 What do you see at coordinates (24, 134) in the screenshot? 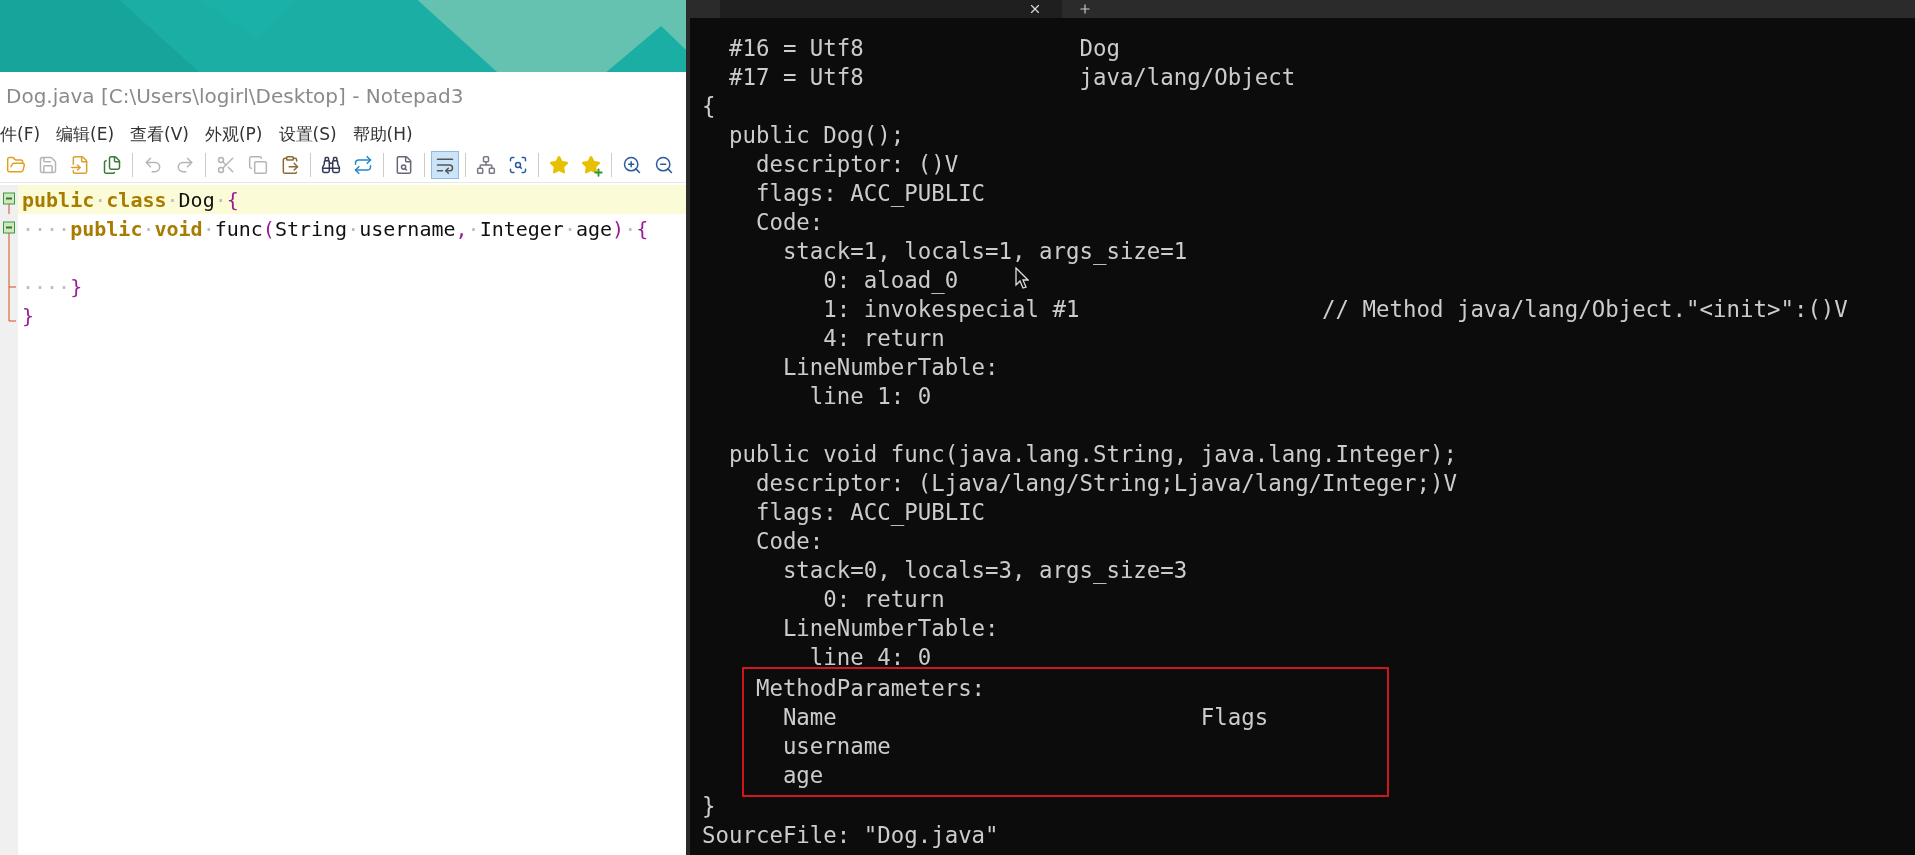
I see `menu-item: 件(F)` at bounding box center [24, 134].